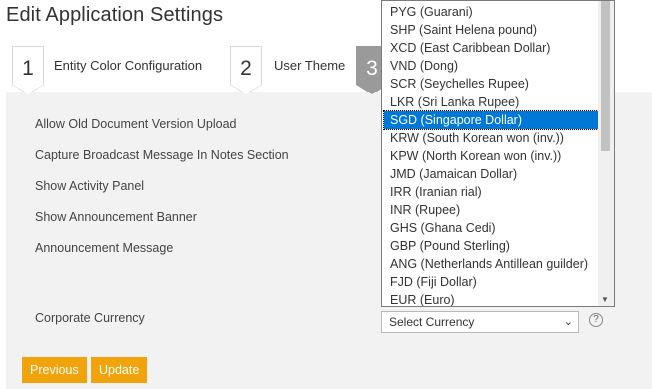 This screenshot has width=652, height=389. I want to click on help-icon: ?, so click(596, 320).